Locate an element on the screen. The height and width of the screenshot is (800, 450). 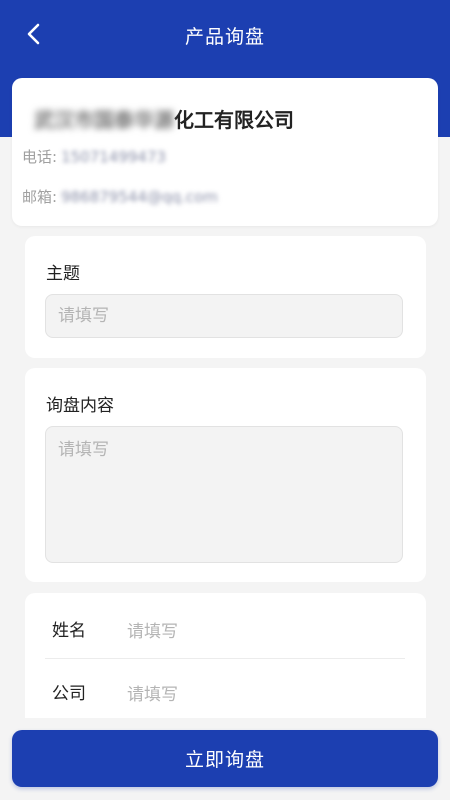
inquiry-content-placeholder: 请填写 is located at coordinates (83, 450).